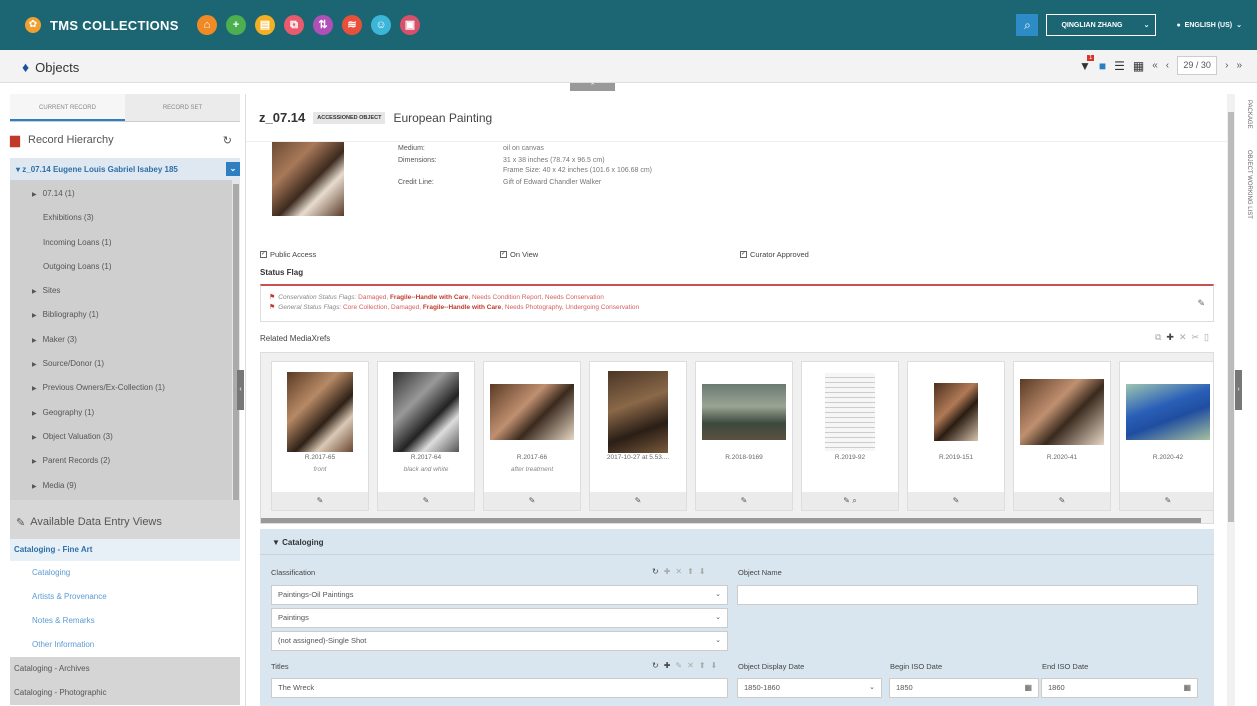  Describe the element at coordinates (1101, 25) in the screenshot. I see `user-dropdown: QINGLIAN ZHANG ⌄` at that location.